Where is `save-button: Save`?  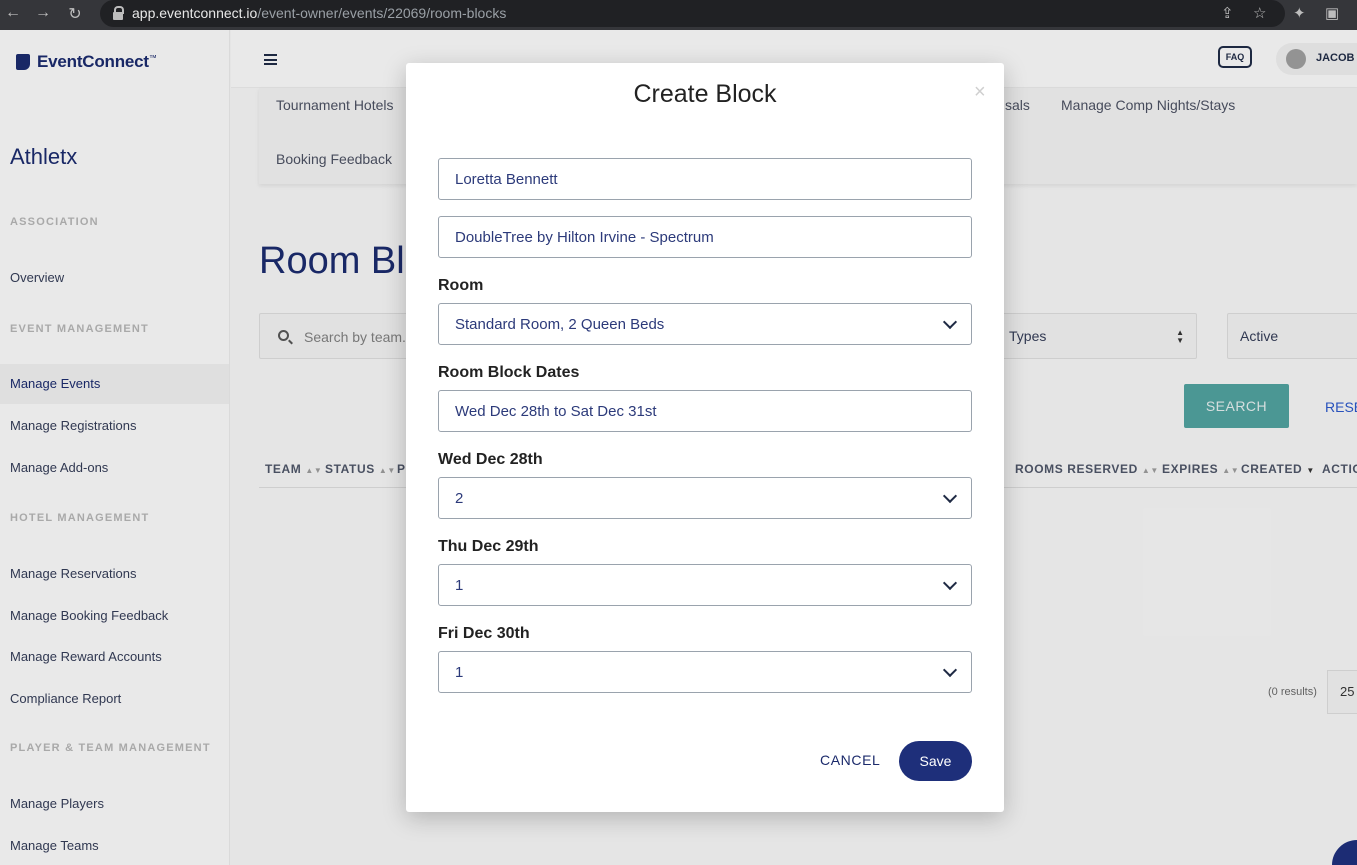 save-button: Save is located at coordinates (935, 761).